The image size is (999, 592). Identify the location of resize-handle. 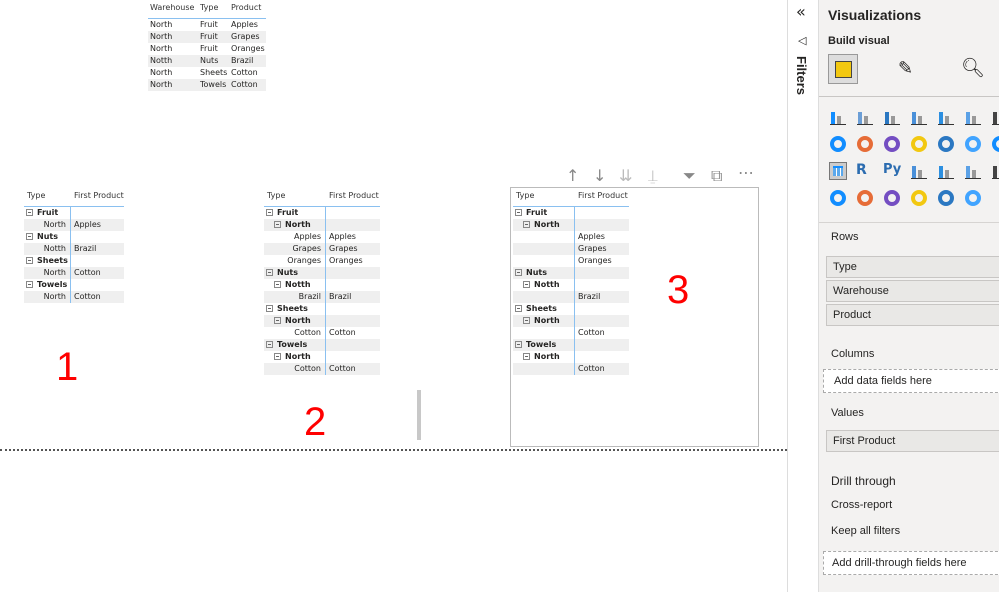
(419, 415).